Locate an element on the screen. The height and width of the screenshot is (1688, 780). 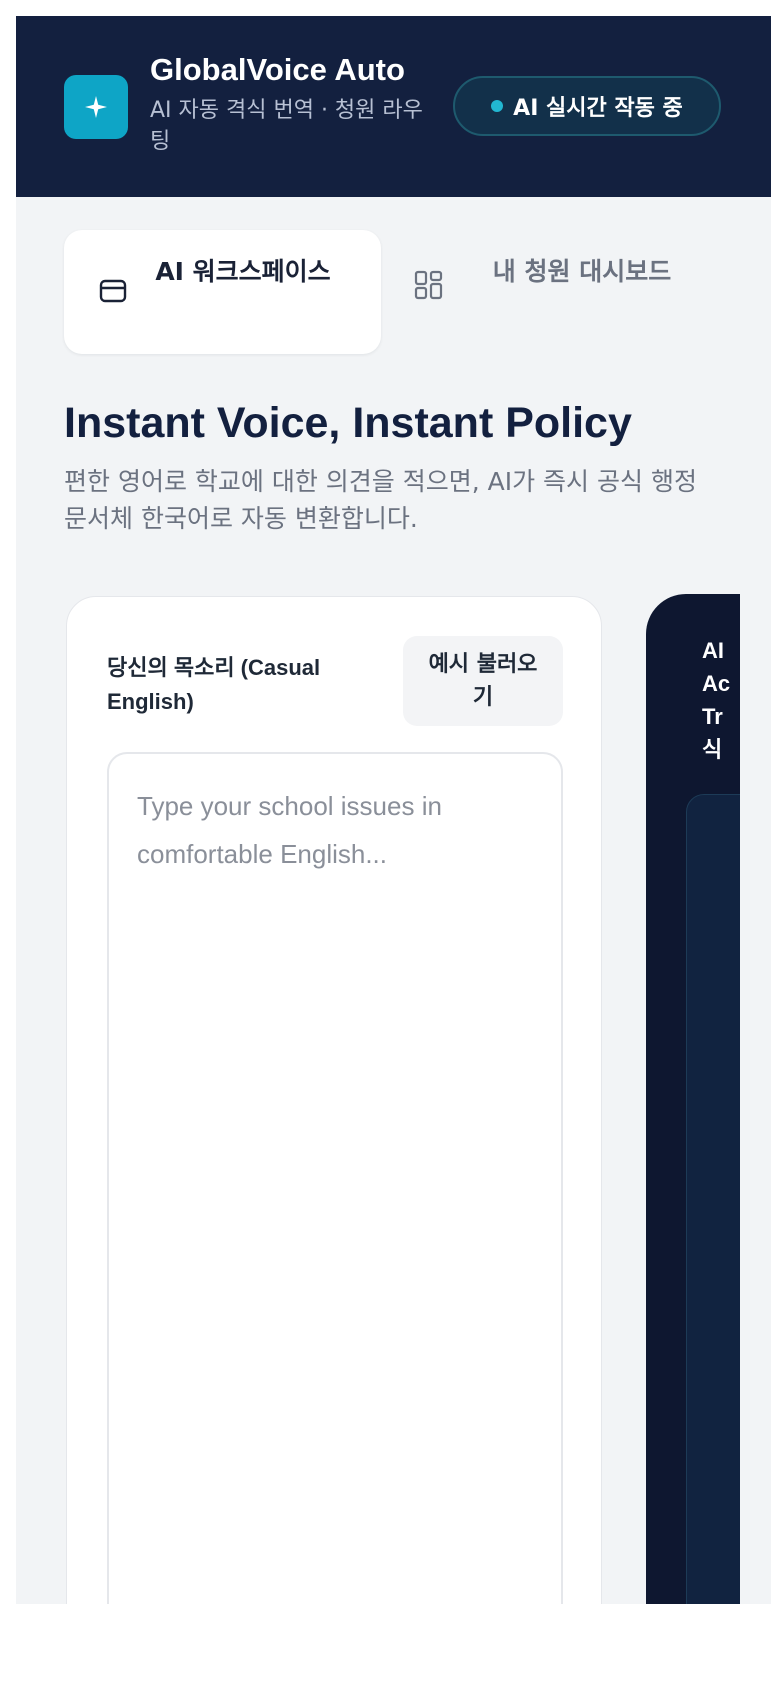
page-title: Instant Voice, Instant Policy is located at coordinates (348, 423).